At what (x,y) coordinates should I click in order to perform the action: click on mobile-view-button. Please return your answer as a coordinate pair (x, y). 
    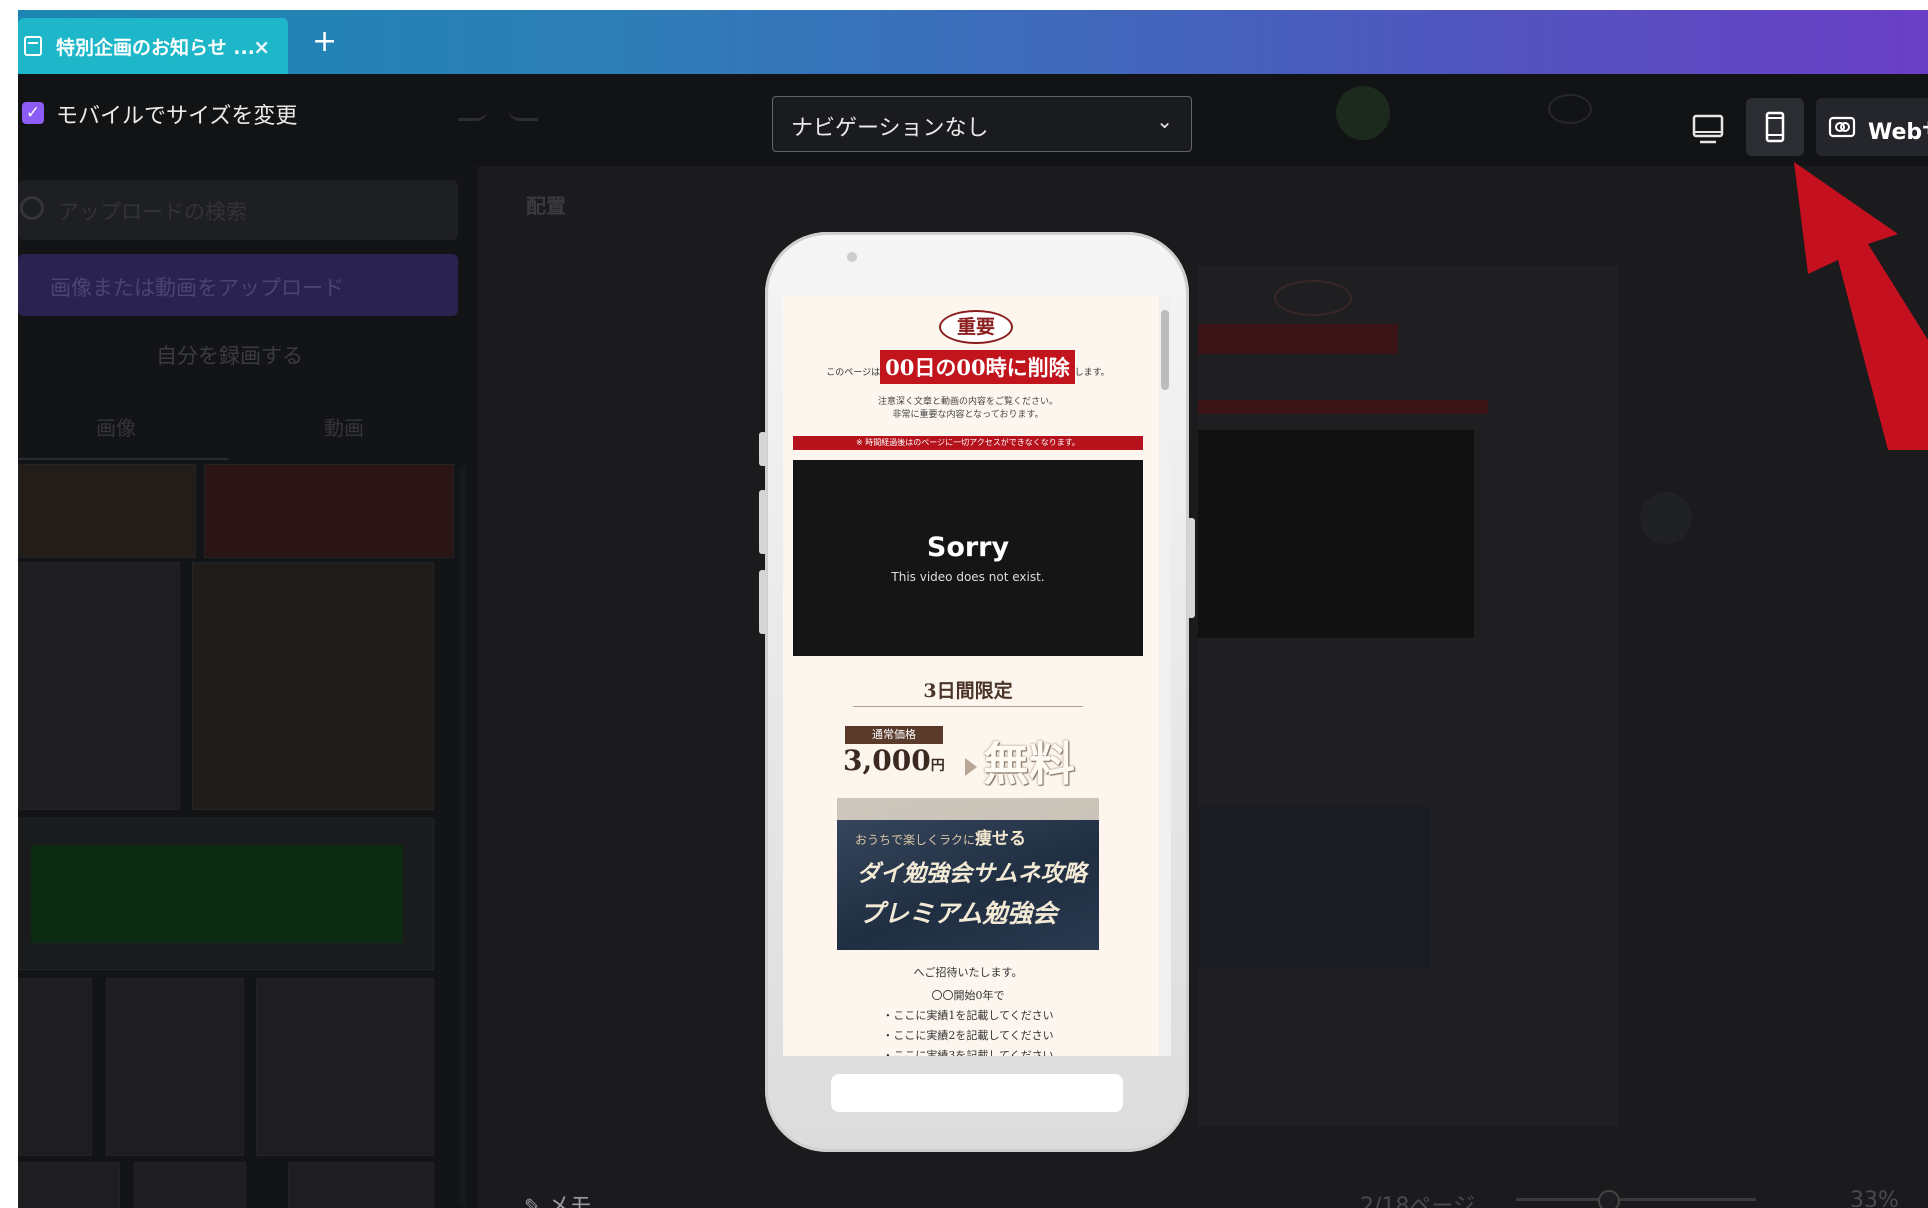
    Looking at the image, I should click on (1775, 127).